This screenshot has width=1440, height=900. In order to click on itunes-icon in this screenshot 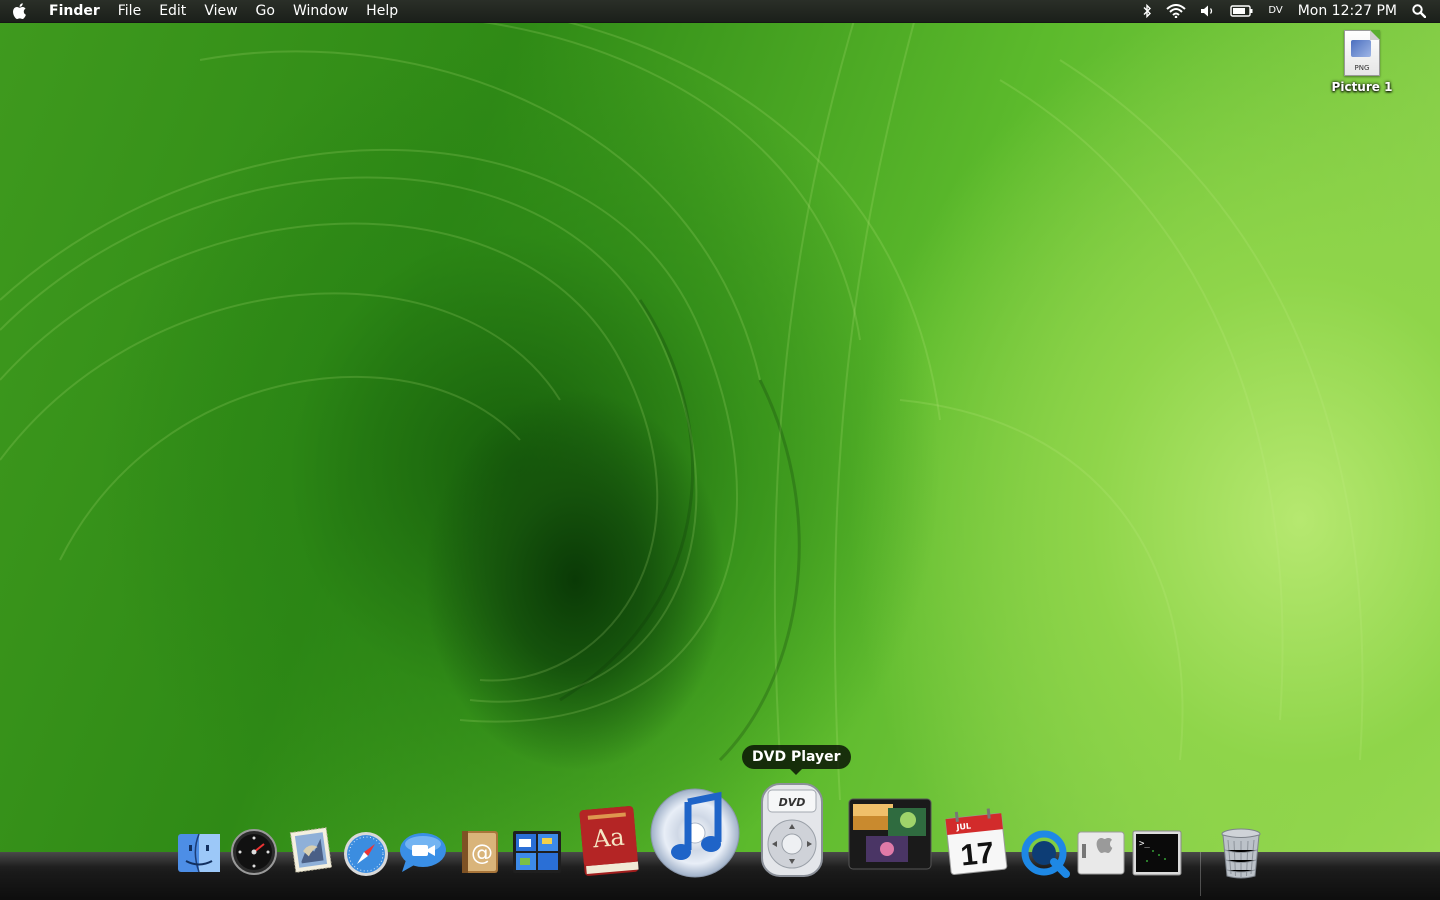, I will do `click(695, 833)`.